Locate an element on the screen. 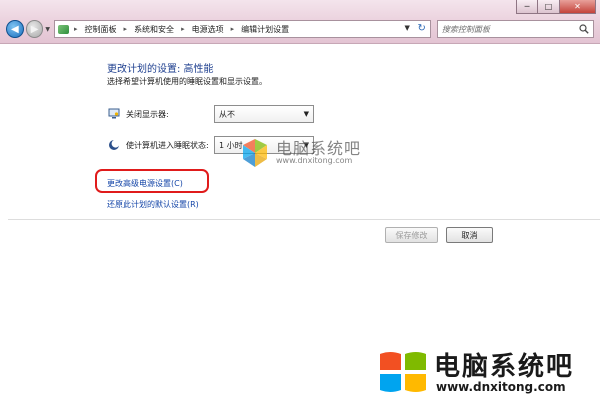 This screenshot has height=400, width=600. close-button: ✕ is located at coordinates (578, 7).